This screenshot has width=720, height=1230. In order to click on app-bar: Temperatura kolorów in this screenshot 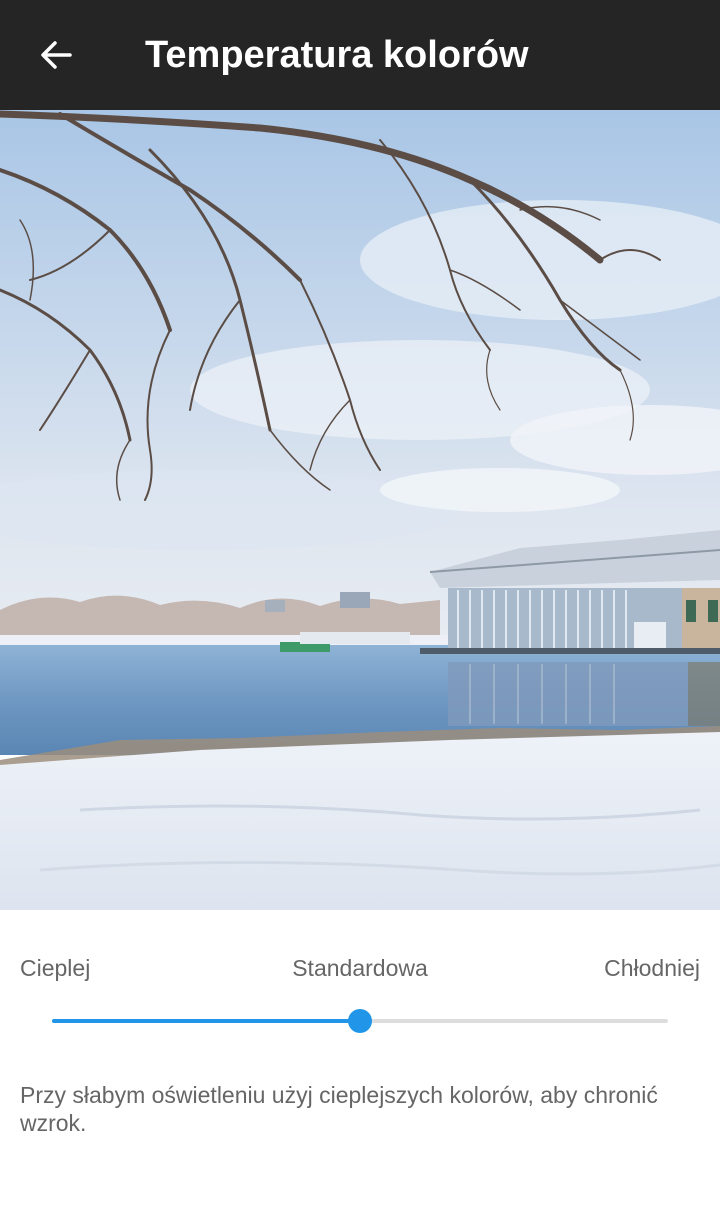, I will do `click(360, 55)`.